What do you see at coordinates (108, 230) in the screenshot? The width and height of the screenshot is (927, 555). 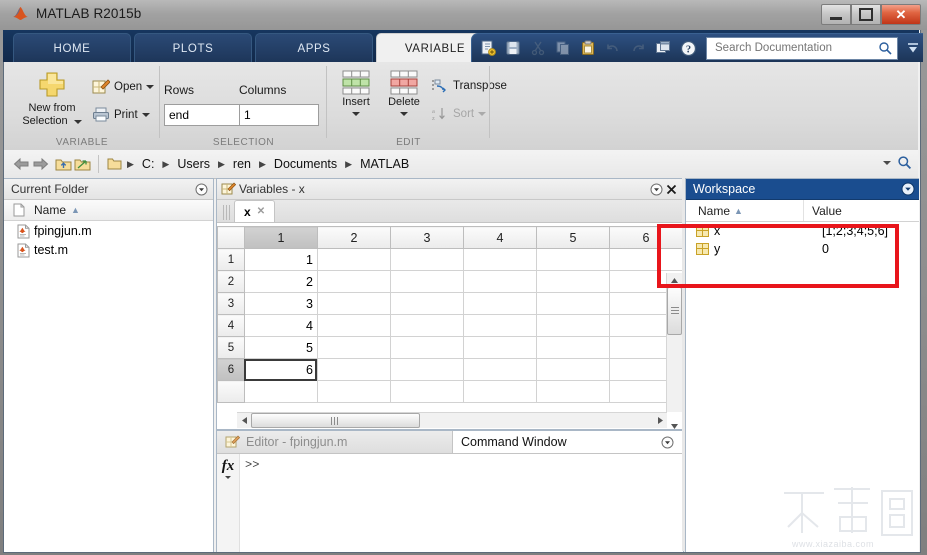 I see `list-item: fpingjun.m` at bounding box center [108, 230].